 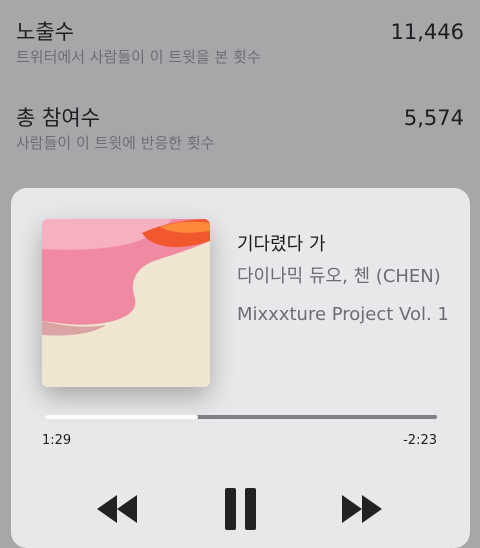 What do you see at coordinates (126, 303) in the screenshot?
I see `album-art` at bounding box center [126, 303].